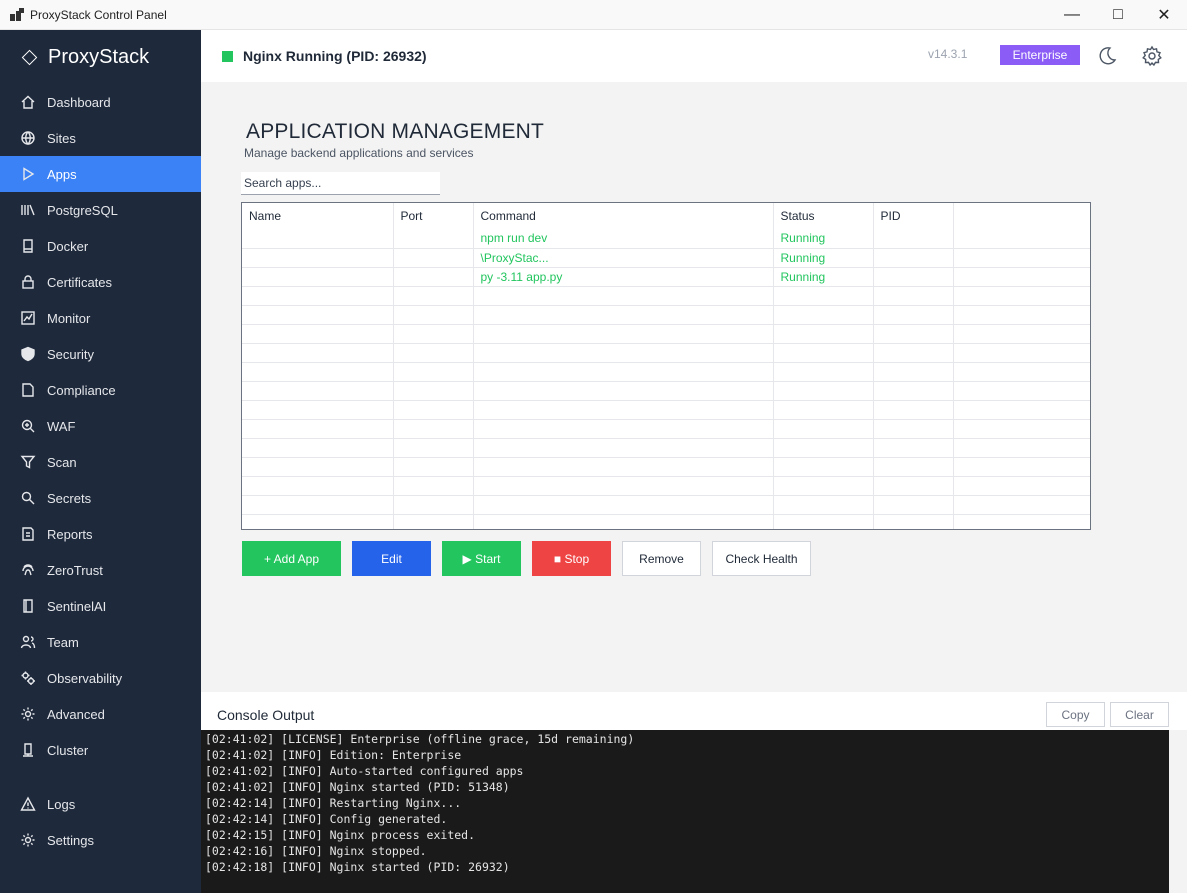 The image size is (1187, 893). I want to click on moon-icon, so click(1107, 56).